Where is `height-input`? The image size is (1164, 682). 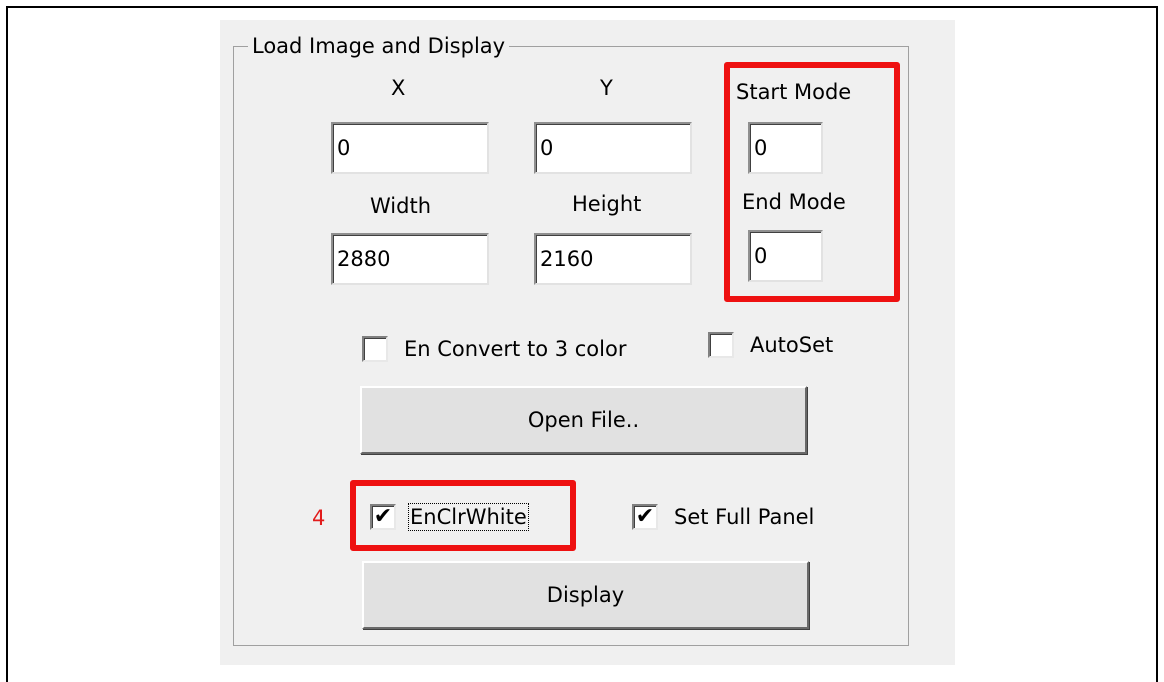
height-input is located at coordinates (613, 259).